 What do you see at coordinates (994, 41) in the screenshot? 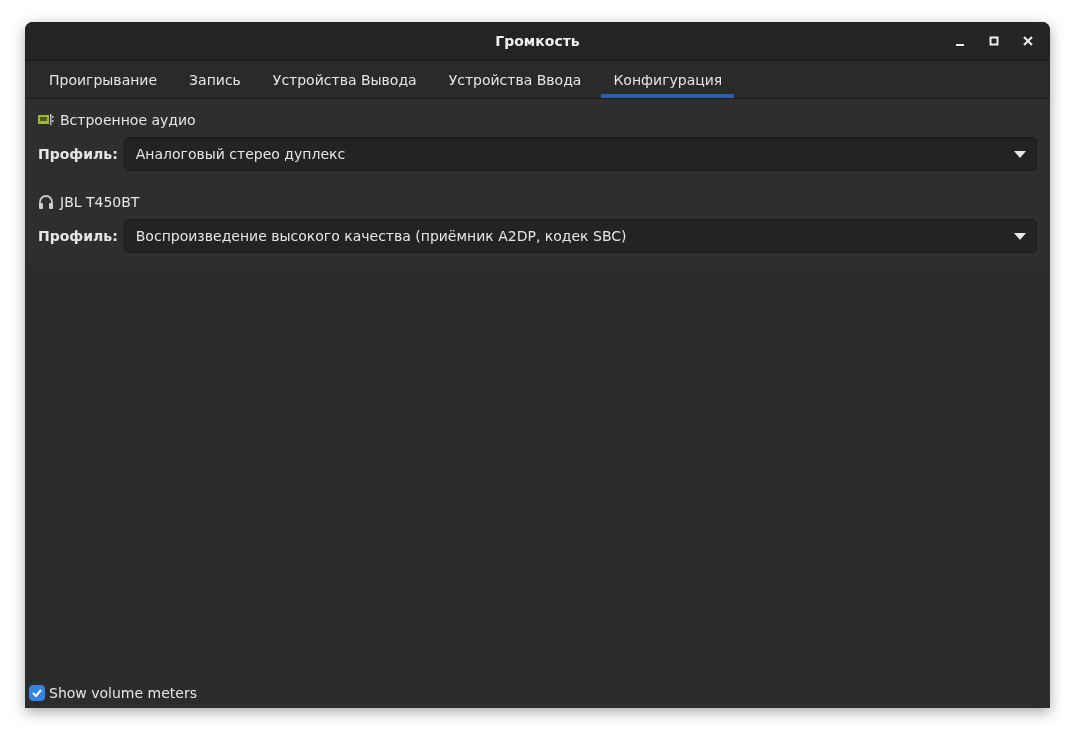
I see `maximize-icon` at bounding box center [994, 41].